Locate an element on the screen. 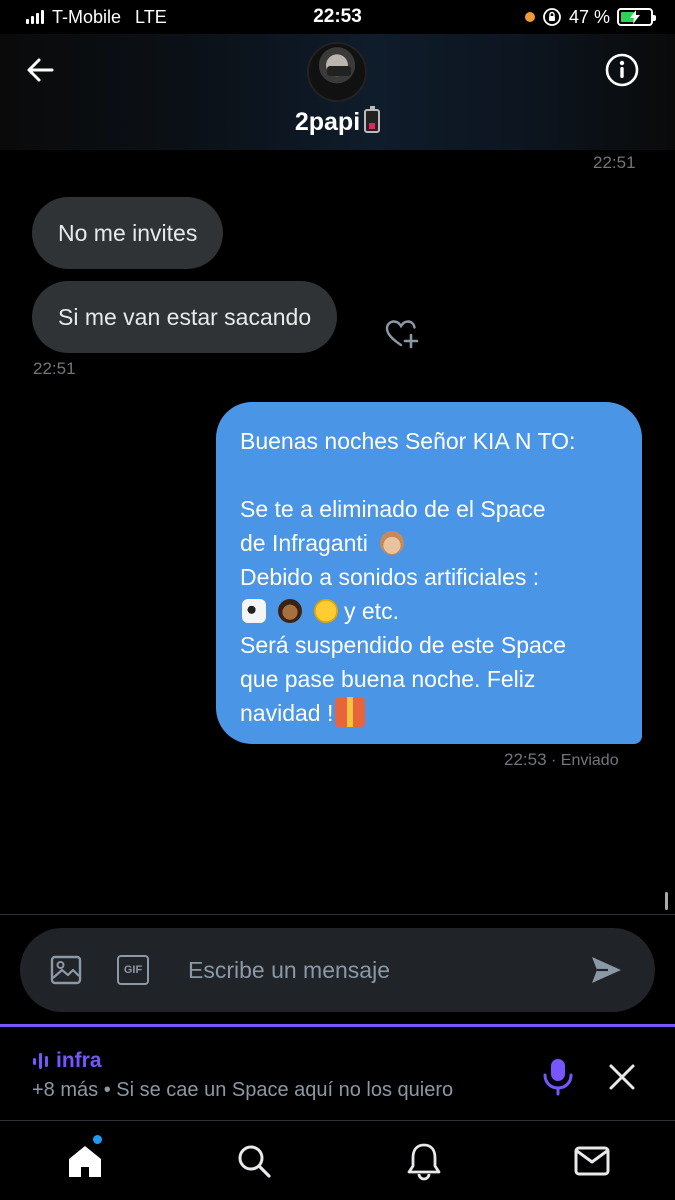 The width and height of the screenshot is (675, 1200). space-name-text: infra is located at coordinates (79, 1060).